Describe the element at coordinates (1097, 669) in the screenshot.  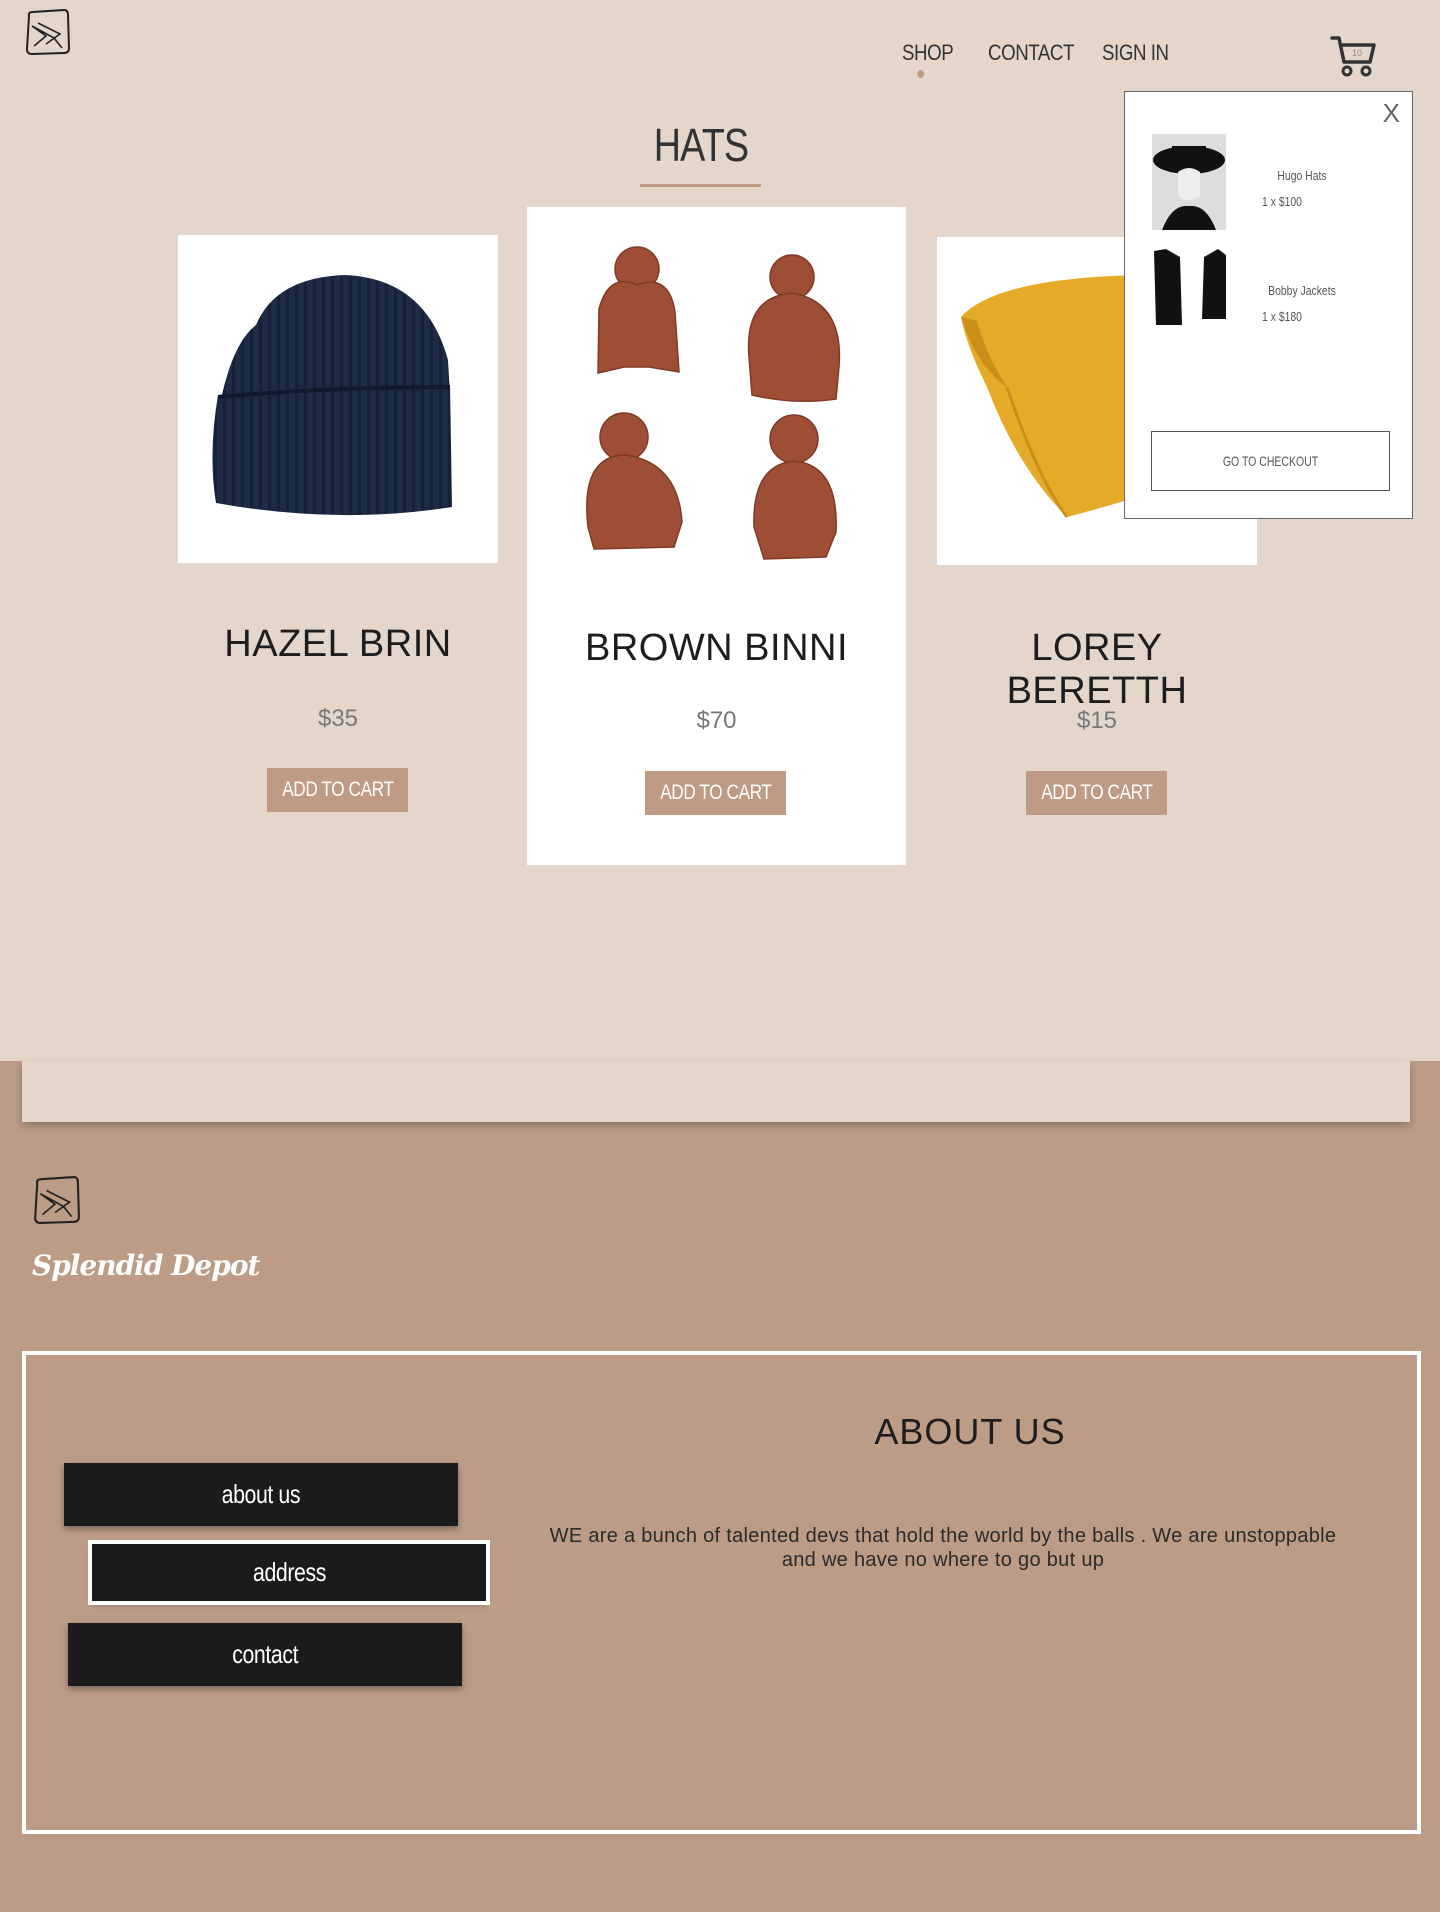
I see `product-name: LOREY BERETTH` at that location.